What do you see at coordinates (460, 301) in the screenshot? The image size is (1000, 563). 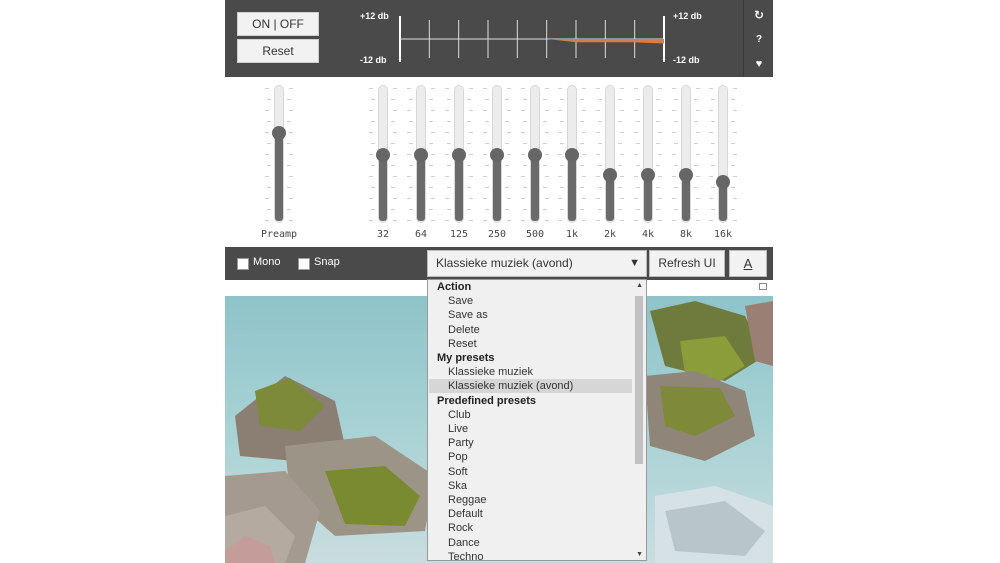 I see `dropdown-option: Save` at bounding box center [460, 301].